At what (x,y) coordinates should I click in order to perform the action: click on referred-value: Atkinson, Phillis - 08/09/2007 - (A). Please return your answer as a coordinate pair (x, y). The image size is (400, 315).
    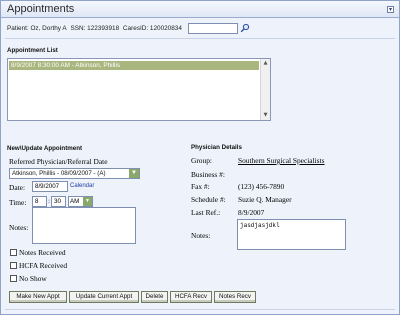
    Looking at the image, I should click on (59, 173).